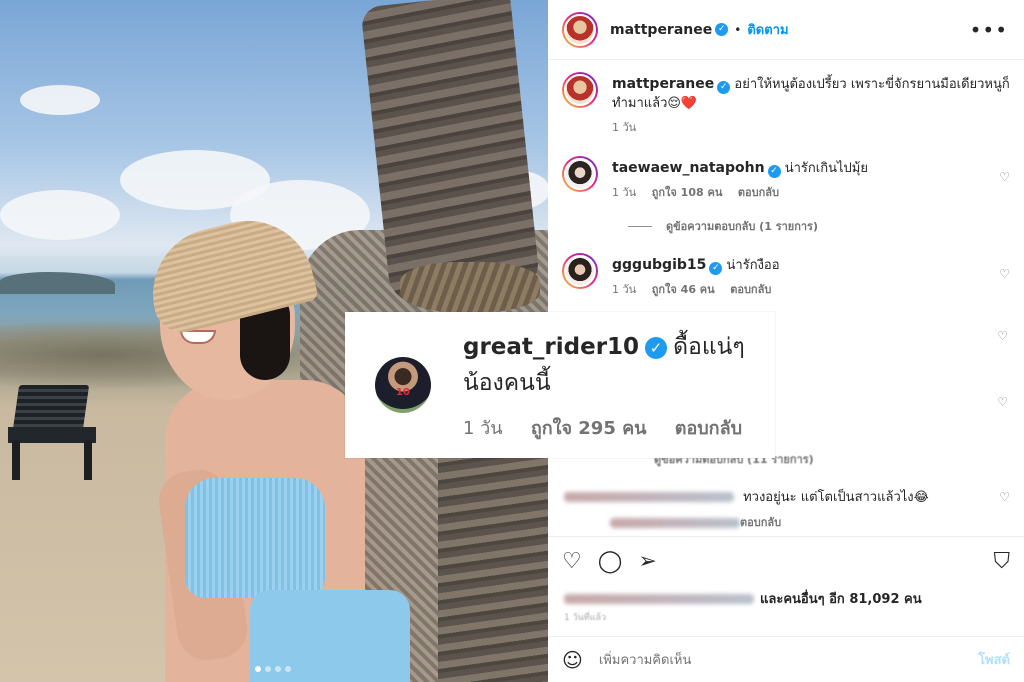 The height and width of the screenshot is (682, 1024). I want to click on likes-summary-text: และคนอื่นๆ อีก 81,092 คน, so click(841, 598).